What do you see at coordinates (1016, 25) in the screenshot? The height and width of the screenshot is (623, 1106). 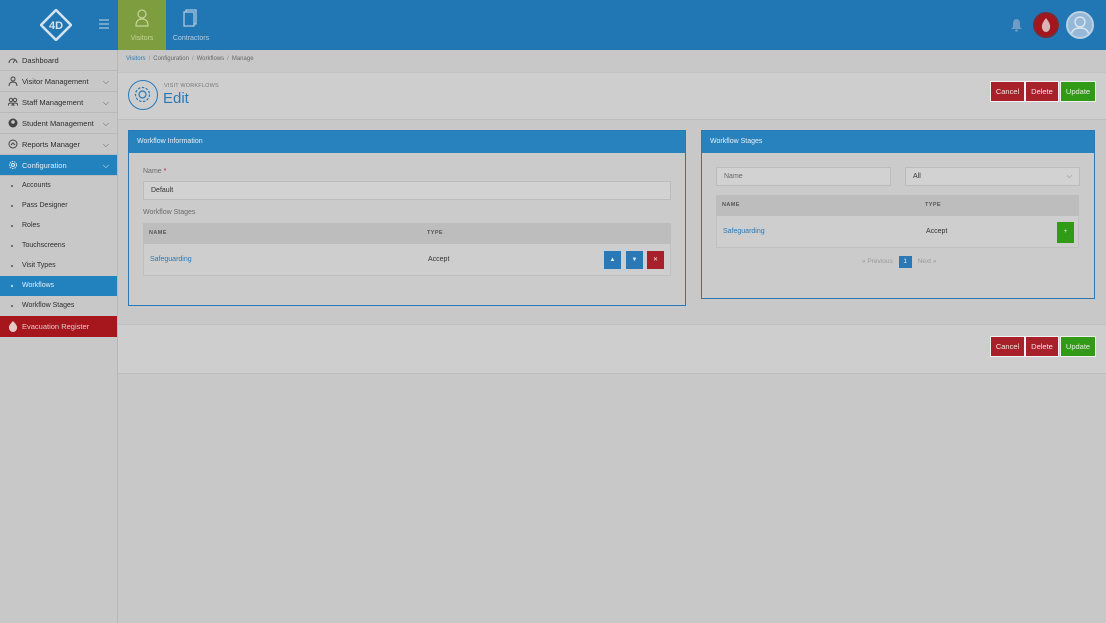 I see `bell-icon` at bounding box center [1016, 25].